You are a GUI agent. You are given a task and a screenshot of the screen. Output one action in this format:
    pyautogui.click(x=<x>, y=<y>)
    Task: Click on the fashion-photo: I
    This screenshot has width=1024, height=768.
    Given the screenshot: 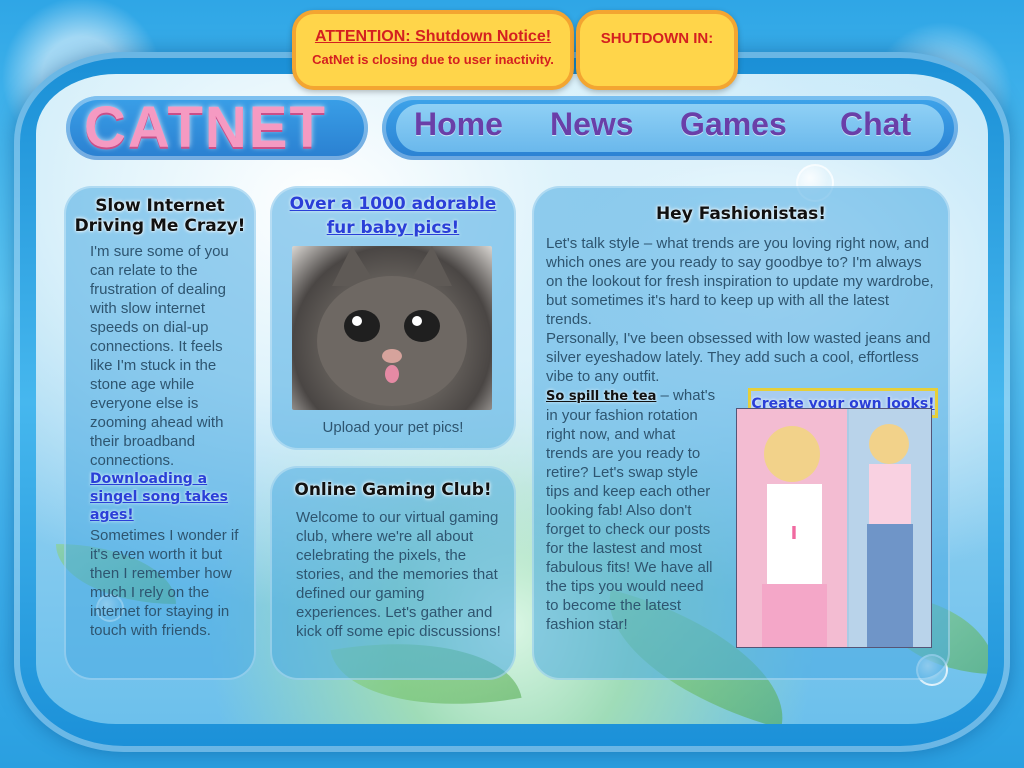 What is the action you would take?
    pyautogui.click(x=834, y=528)
    